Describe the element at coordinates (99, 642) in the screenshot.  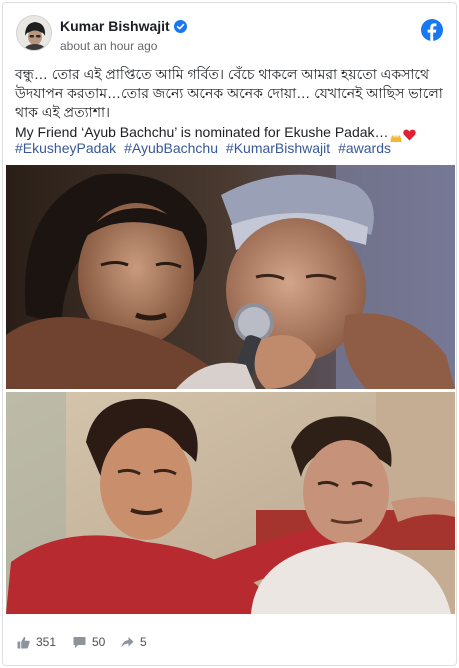
I see `comments-count-label: 50` at that location.